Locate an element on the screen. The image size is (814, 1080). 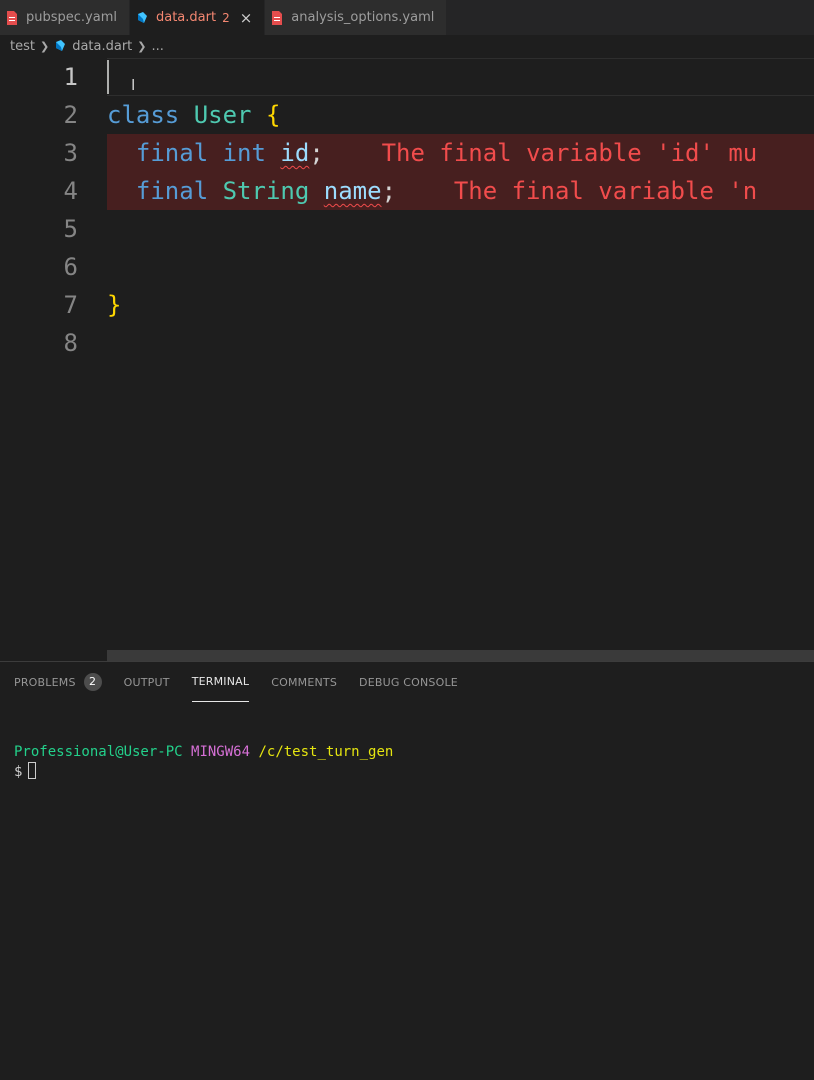
tab-comments: COMMENTS is located at coordinates (304, 682).